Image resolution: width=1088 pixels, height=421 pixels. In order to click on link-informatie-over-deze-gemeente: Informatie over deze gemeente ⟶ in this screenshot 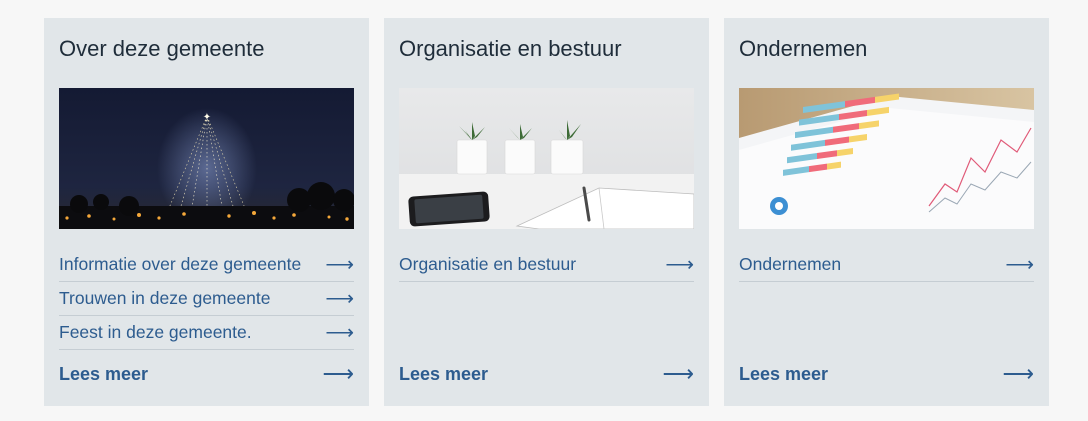, I will do `click(206, 265)`.